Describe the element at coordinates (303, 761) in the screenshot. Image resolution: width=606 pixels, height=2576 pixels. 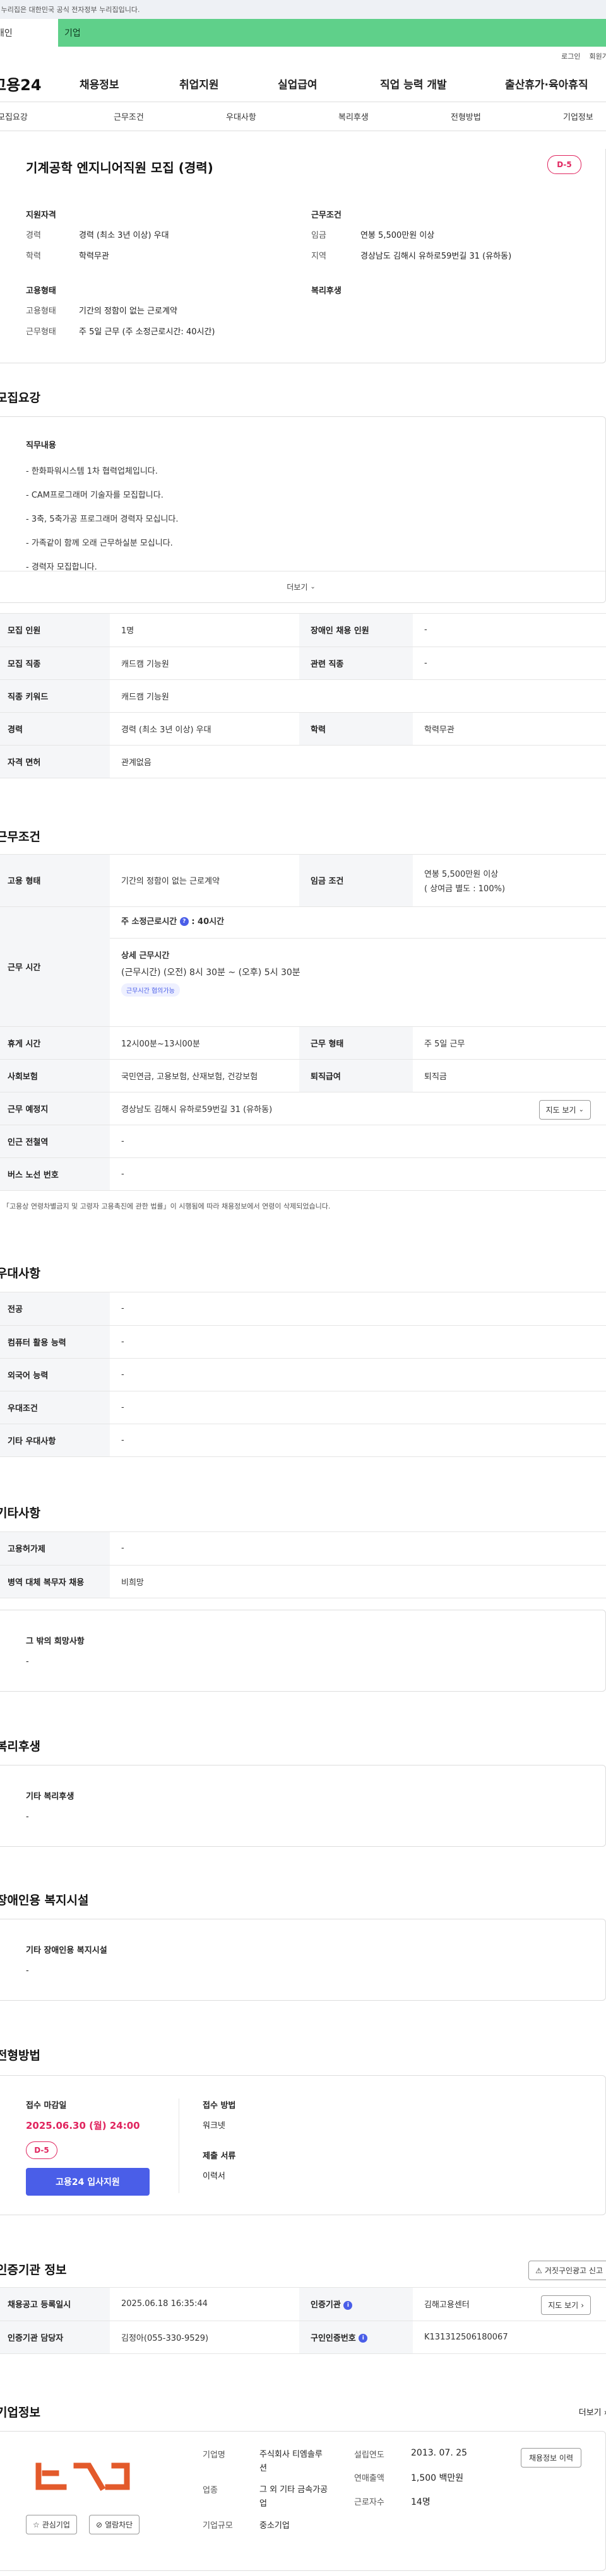
I see `table-row: 자격 면허 관계없음` at that location.